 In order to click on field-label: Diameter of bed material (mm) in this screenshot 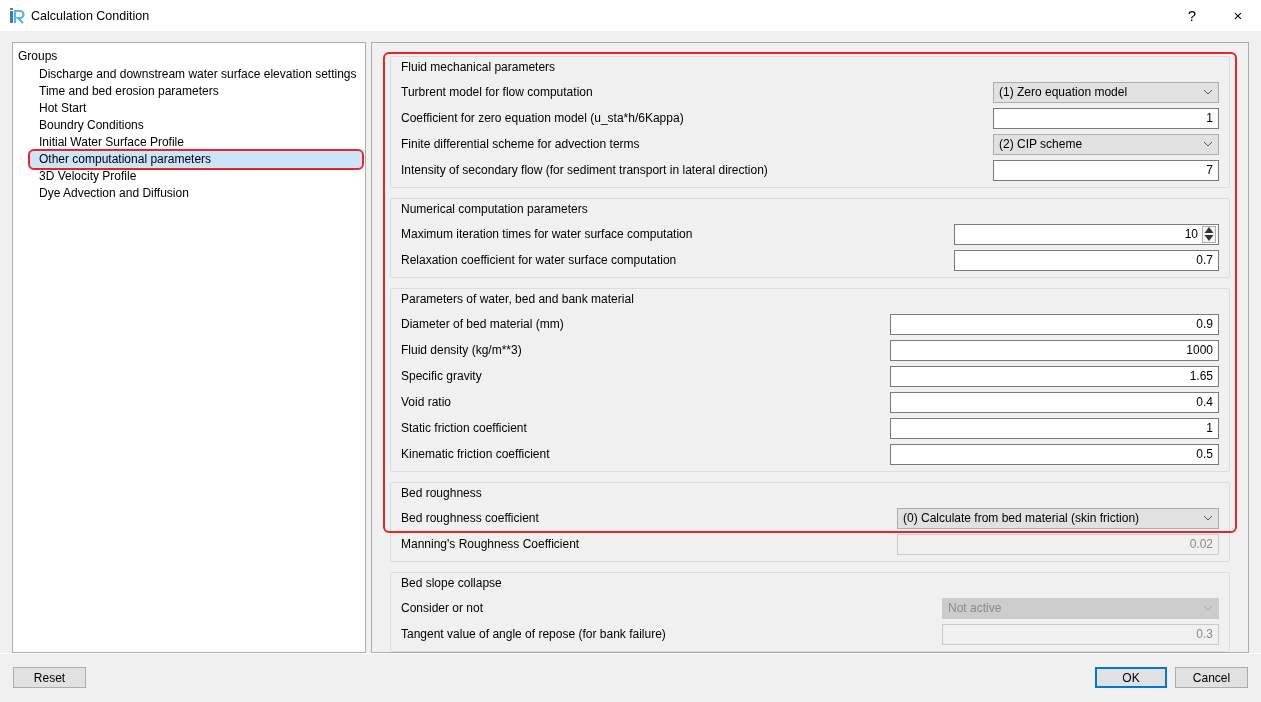, I will do `click(483, 324)`.